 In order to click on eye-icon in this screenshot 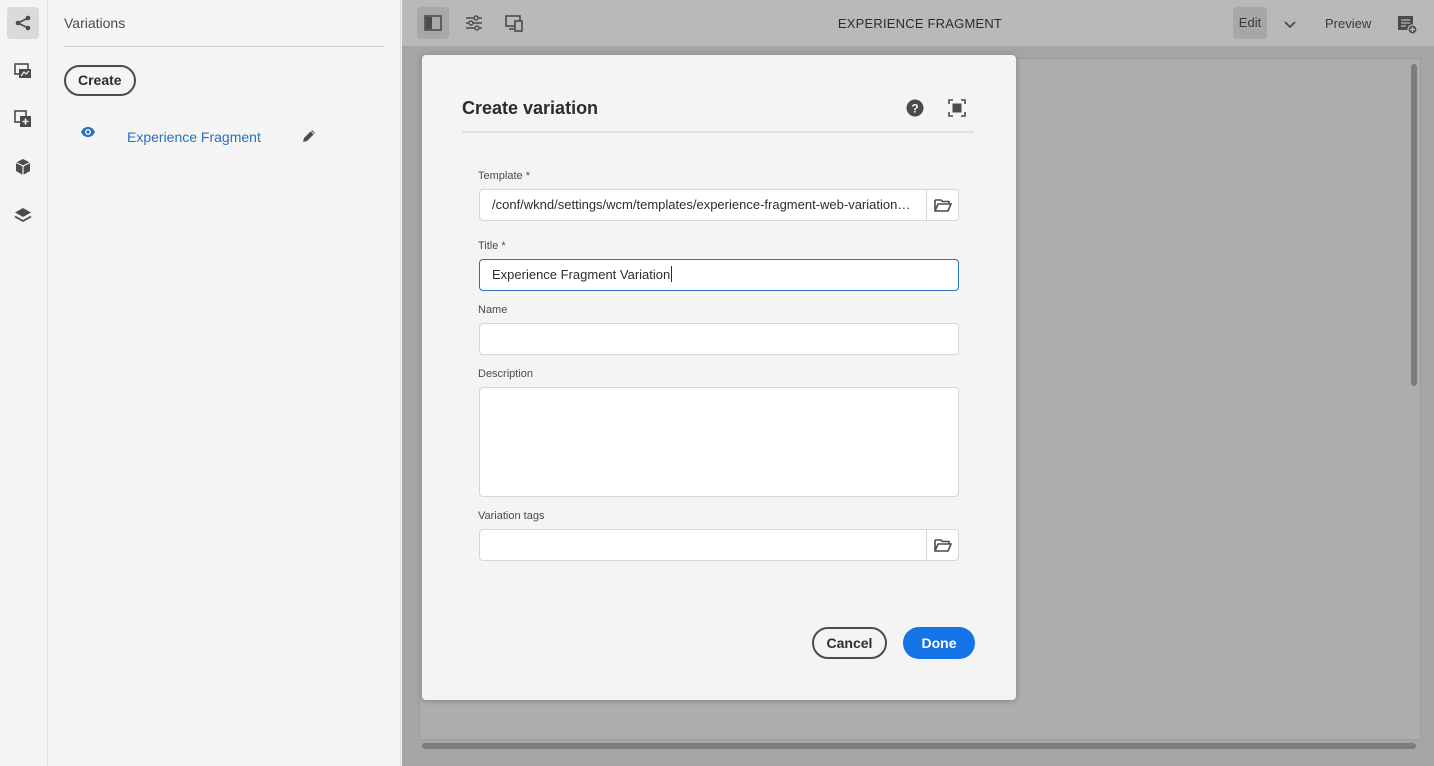, I will do `click(88, 132)`.